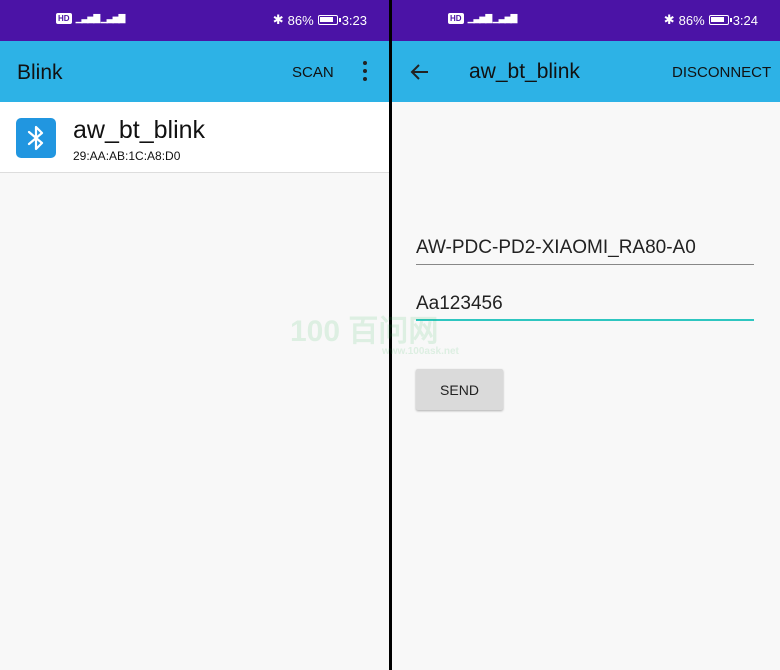 Image resolution: width=780 pixels, height=670 pixels. I want to click on ssid-field: AW-PDC-PD2-XIAOMI_RA80-A0, so click(585, 250).